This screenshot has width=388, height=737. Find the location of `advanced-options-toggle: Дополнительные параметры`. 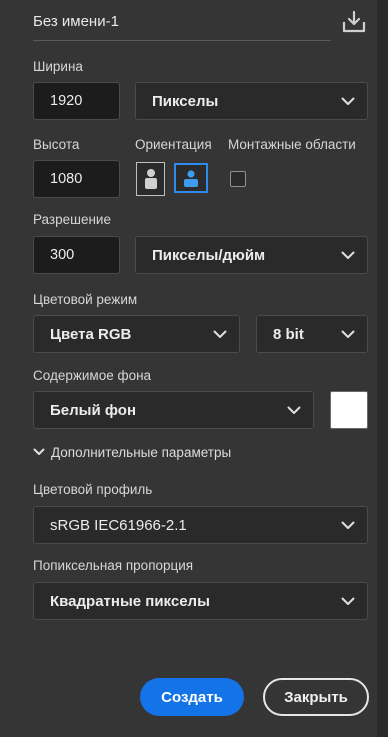

advanced-options-toggle: Дополнительные параметры is located at coordinates (132, 452).